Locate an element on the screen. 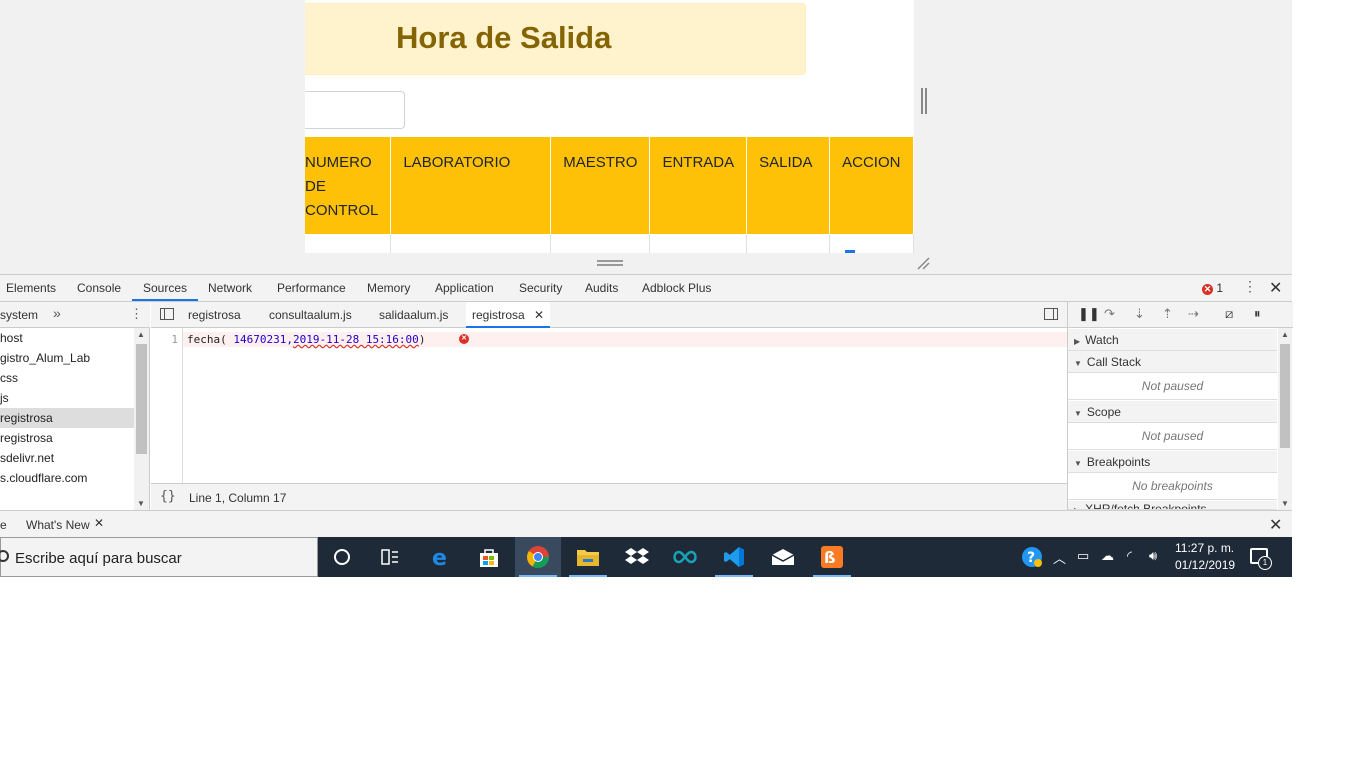 This screenshot has height=768, width=1366. step-over-icon: ↷ is located at coordinates (1109, 314).